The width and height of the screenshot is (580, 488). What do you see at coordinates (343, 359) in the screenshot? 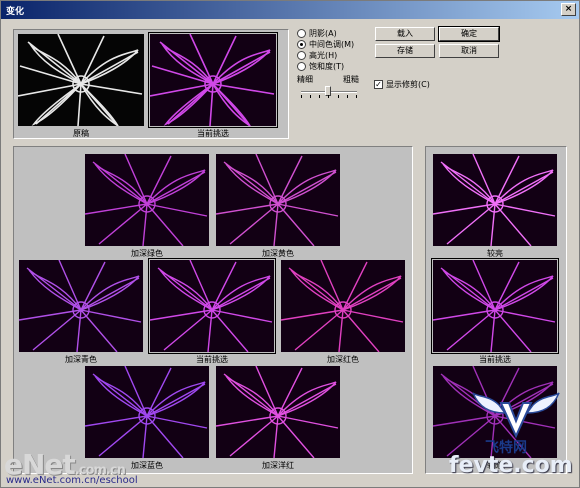
I see `more-red-label: 加深红色` at bounding box center [343, 359].